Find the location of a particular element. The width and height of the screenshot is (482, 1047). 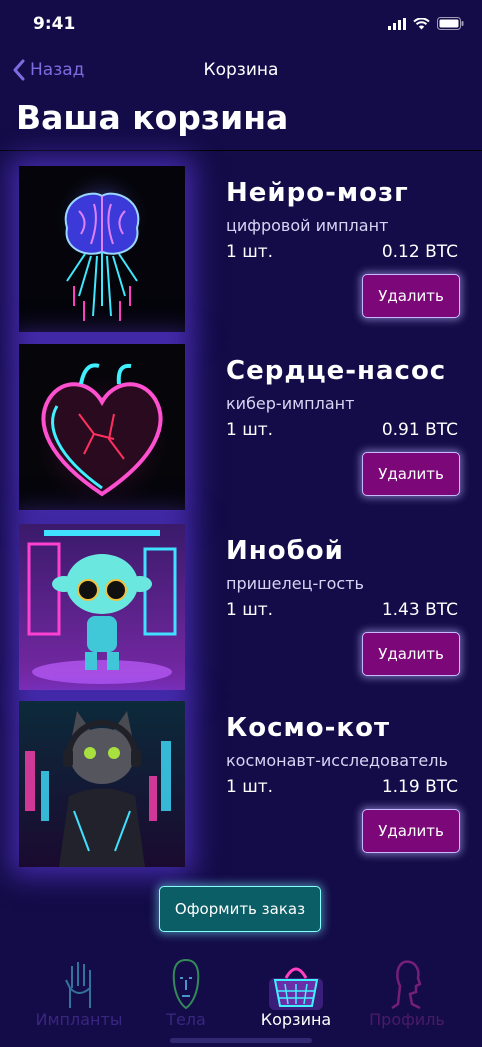

page-title: Ваша корзина is located at coordinates (152, 117).